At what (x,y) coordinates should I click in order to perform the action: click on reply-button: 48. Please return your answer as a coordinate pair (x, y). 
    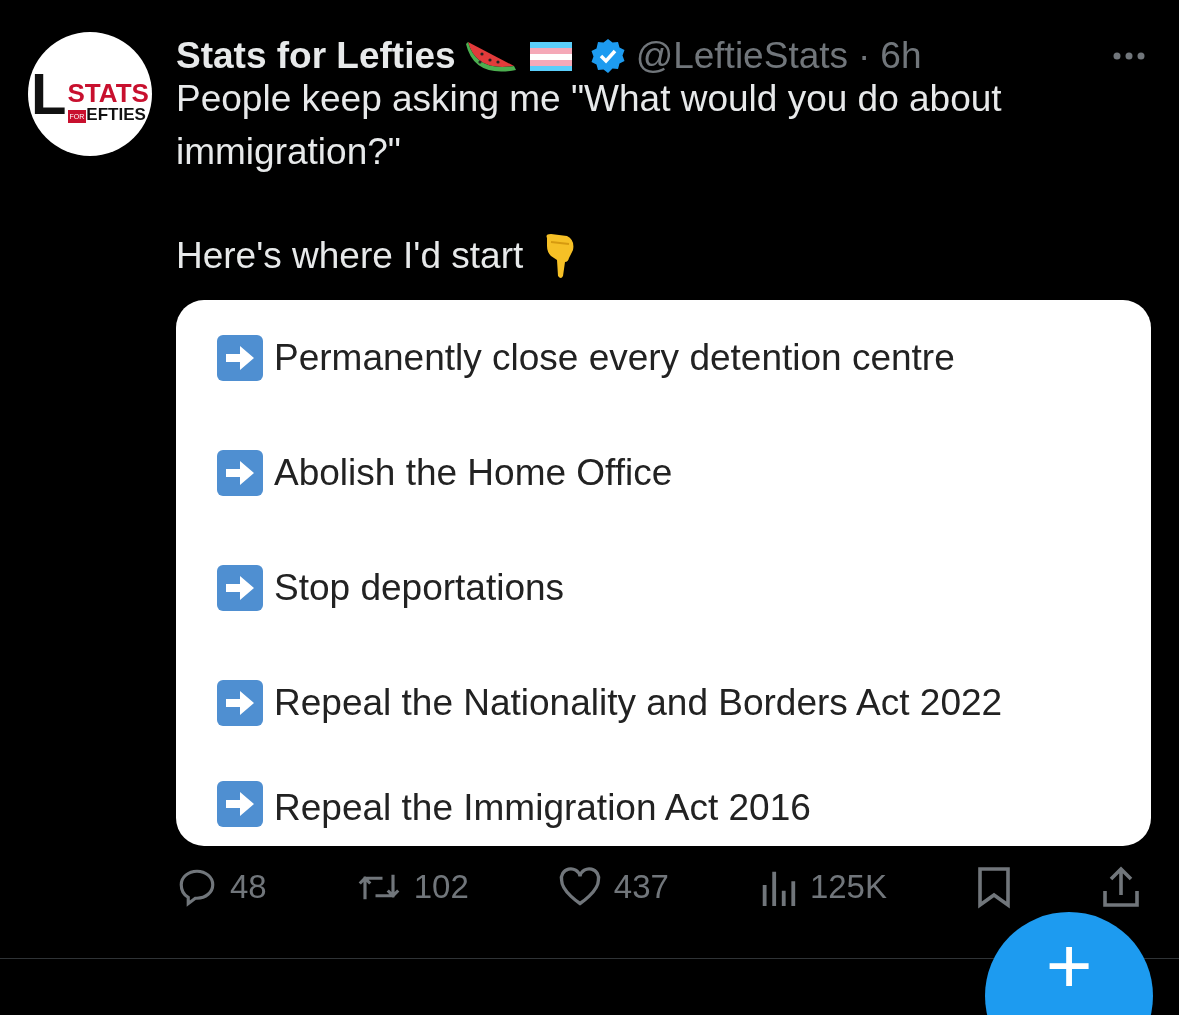
    Looking at the image, I should click on (221, 887).